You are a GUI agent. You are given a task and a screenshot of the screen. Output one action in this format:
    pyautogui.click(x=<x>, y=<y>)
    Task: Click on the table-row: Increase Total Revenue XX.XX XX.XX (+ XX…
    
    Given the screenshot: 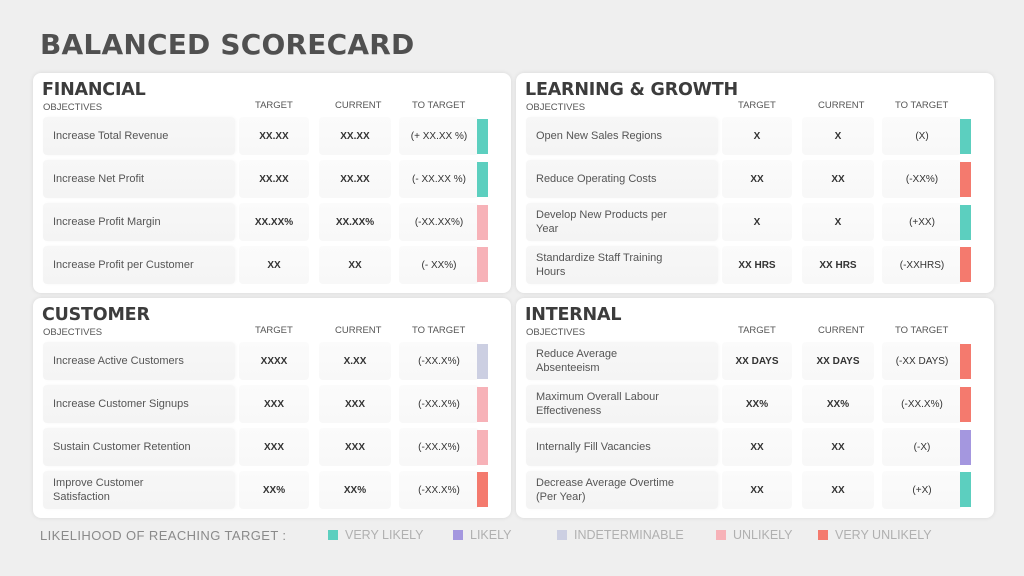 What is the action you would take?
    pyautogui.click(x=268, y=136)
    